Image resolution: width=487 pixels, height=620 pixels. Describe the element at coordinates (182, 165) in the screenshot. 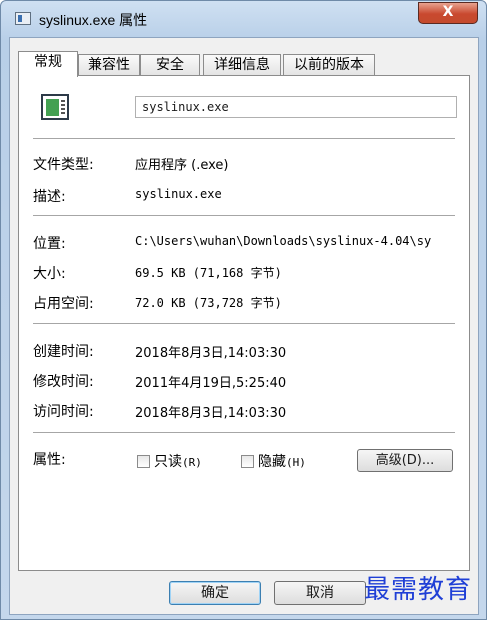

I see `file-type-value: 应用程序 (.exe)` at that location.